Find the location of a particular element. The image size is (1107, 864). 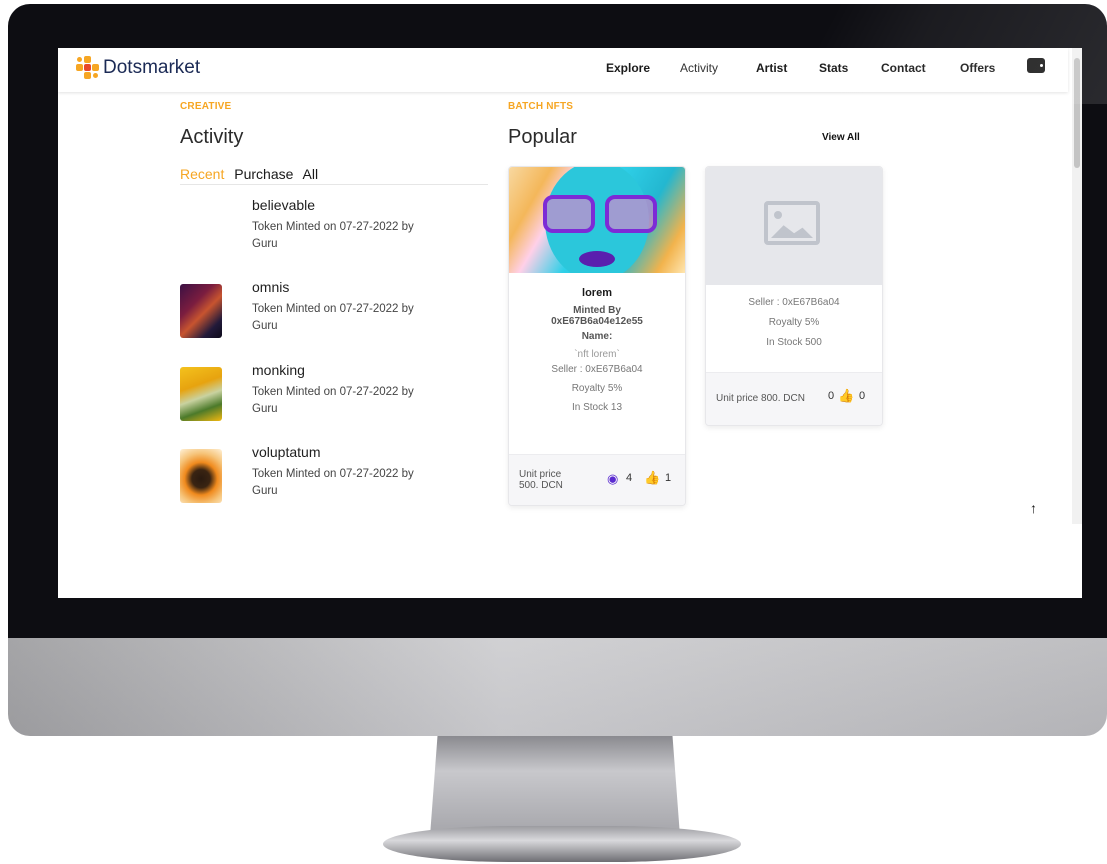

nav-offers: Offers is located at coordinates (977, 68).